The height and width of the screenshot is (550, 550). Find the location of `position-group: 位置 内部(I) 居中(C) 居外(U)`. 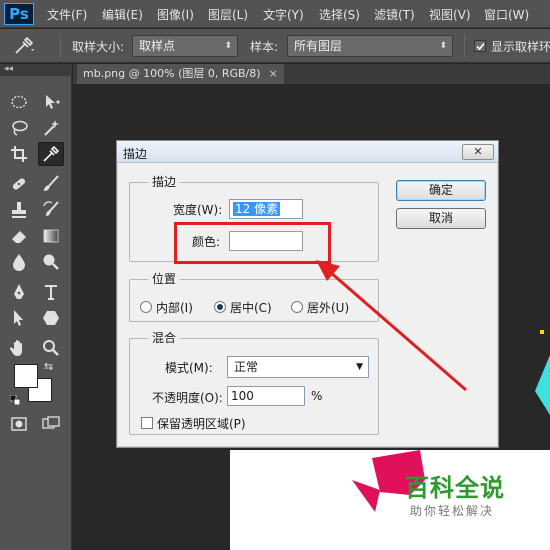

position-group: 位置 内部(I) 居中(C) 居外(U) is located at coordinates (254, 296).